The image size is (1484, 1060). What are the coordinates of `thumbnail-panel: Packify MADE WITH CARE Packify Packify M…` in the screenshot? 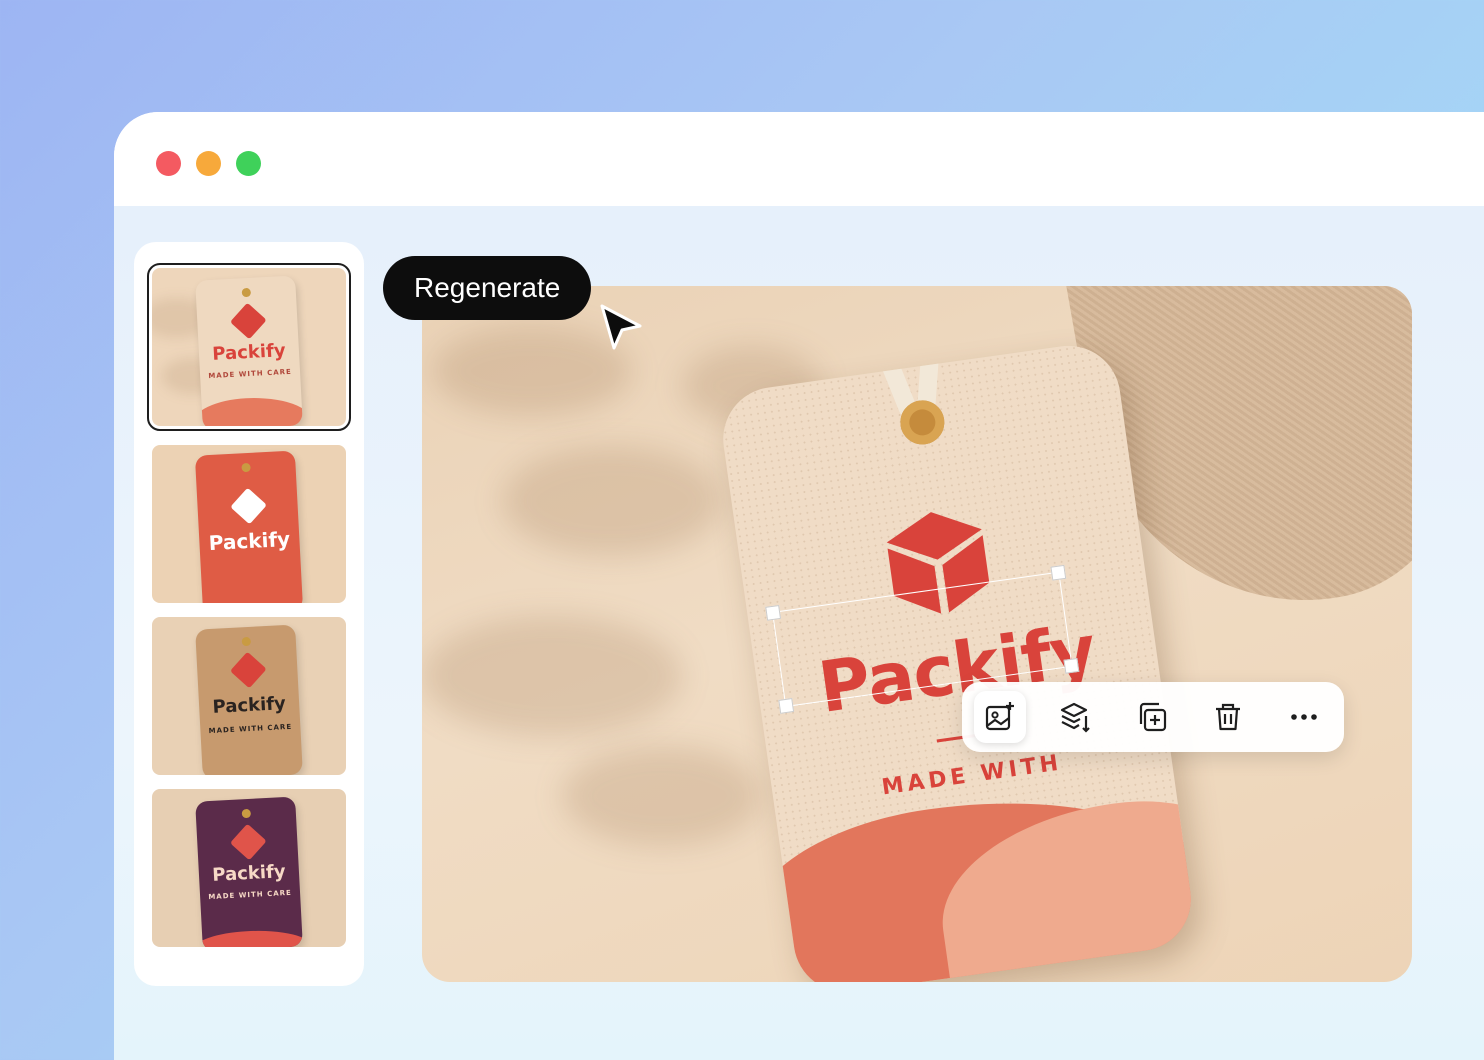 It's located at (249, 614).